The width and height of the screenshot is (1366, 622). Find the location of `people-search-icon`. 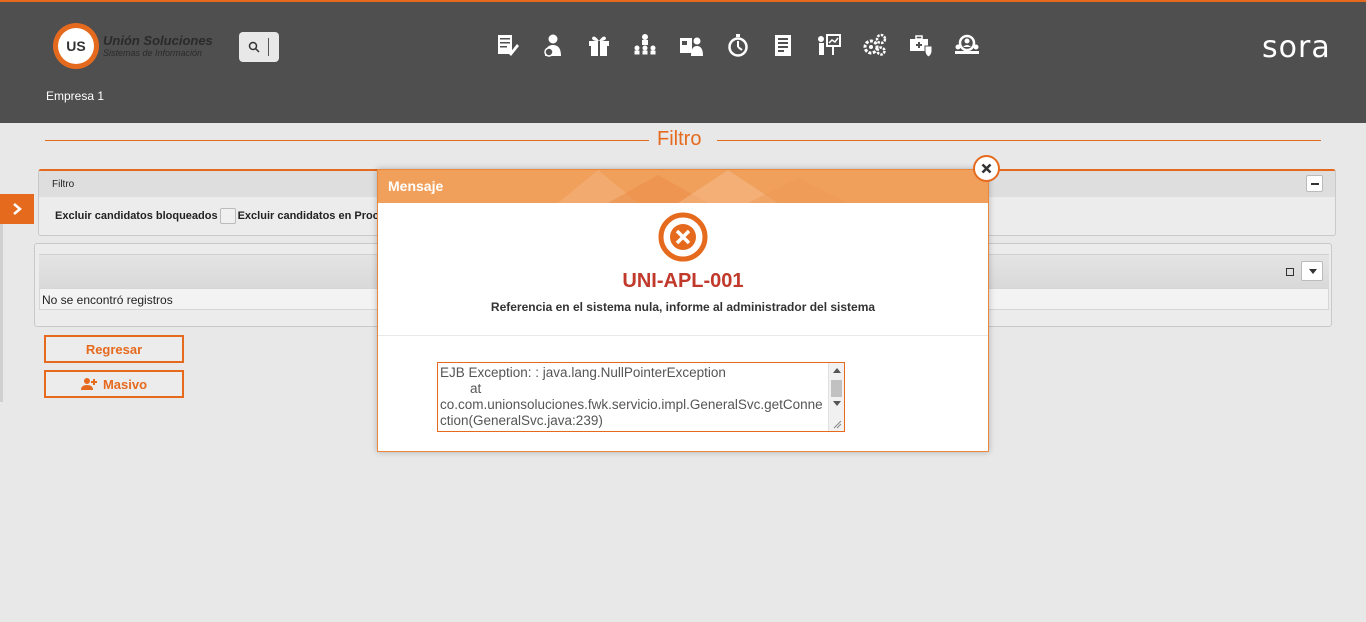

people-search-icon is located at coordinates (967, 45).